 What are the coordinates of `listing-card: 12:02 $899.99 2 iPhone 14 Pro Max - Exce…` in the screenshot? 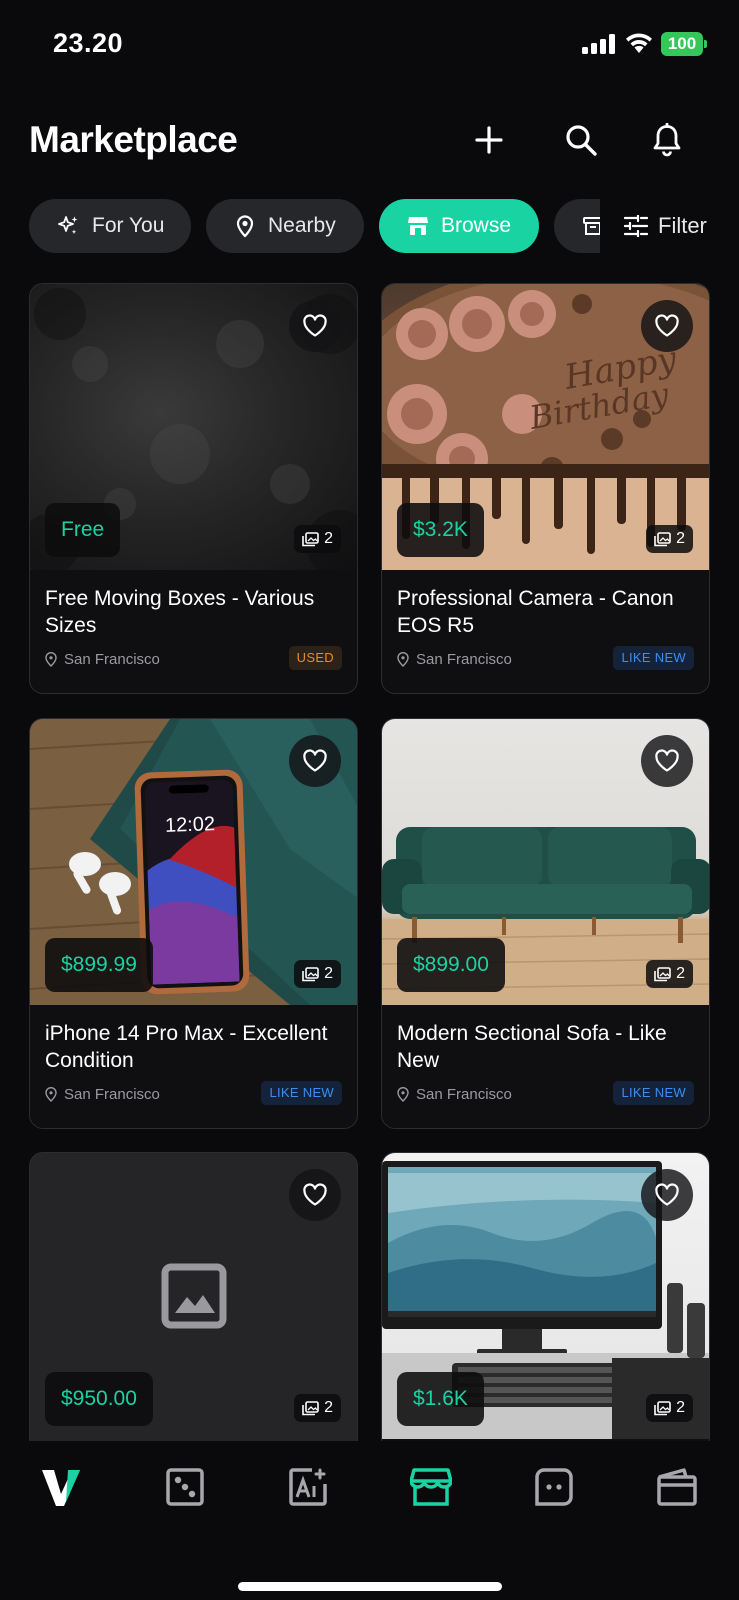 It's located at (193, 923).